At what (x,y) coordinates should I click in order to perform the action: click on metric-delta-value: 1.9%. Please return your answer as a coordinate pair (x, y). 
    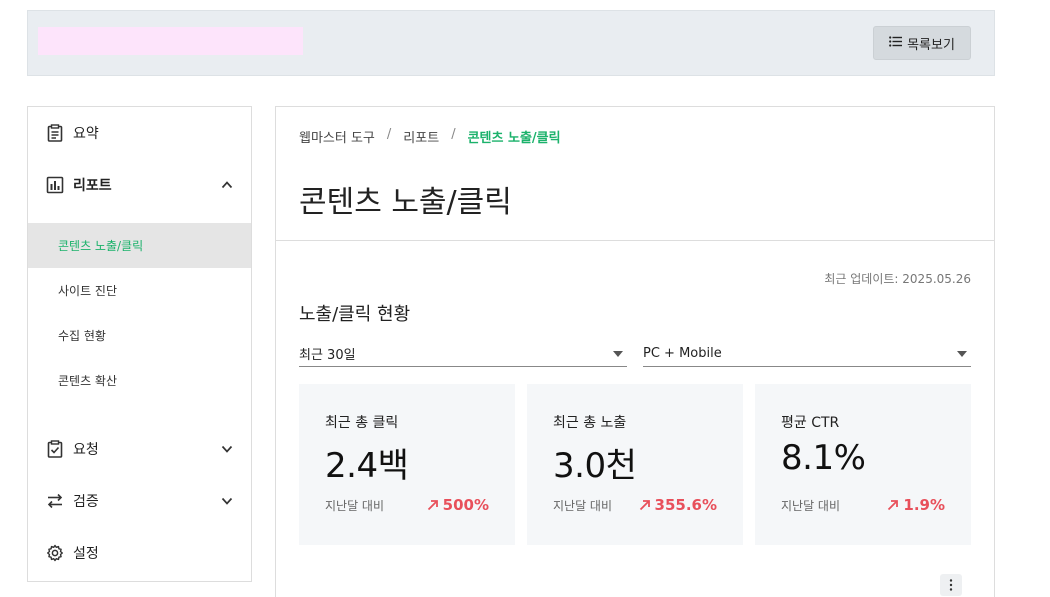
    Looking at the image, I should click on (924, 505).